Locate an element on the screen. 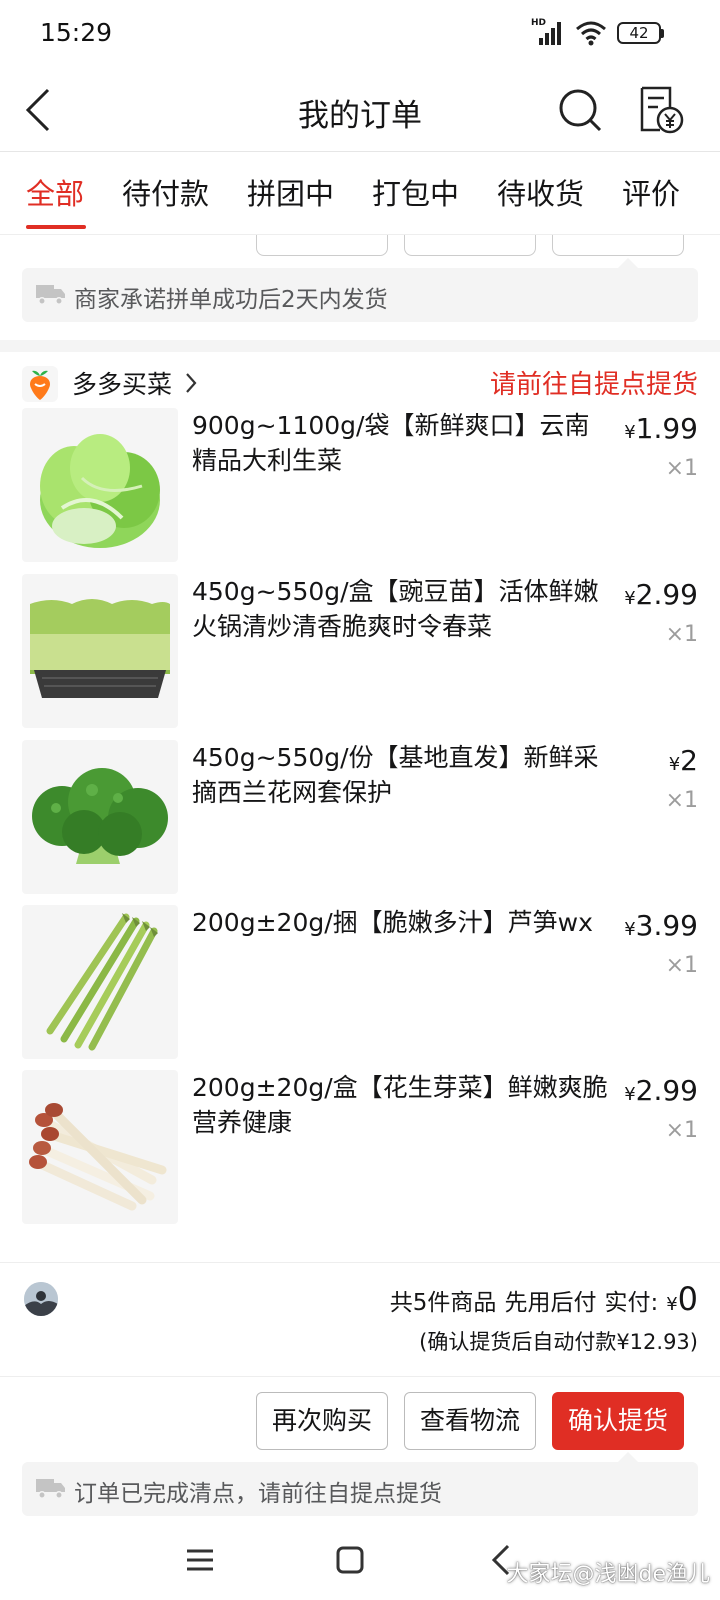 The width and height of the screenshot is (720, 1600). pickup-notice: 订单已完成清点，请前往自提点提货 is located at coordinates (360, 1489).